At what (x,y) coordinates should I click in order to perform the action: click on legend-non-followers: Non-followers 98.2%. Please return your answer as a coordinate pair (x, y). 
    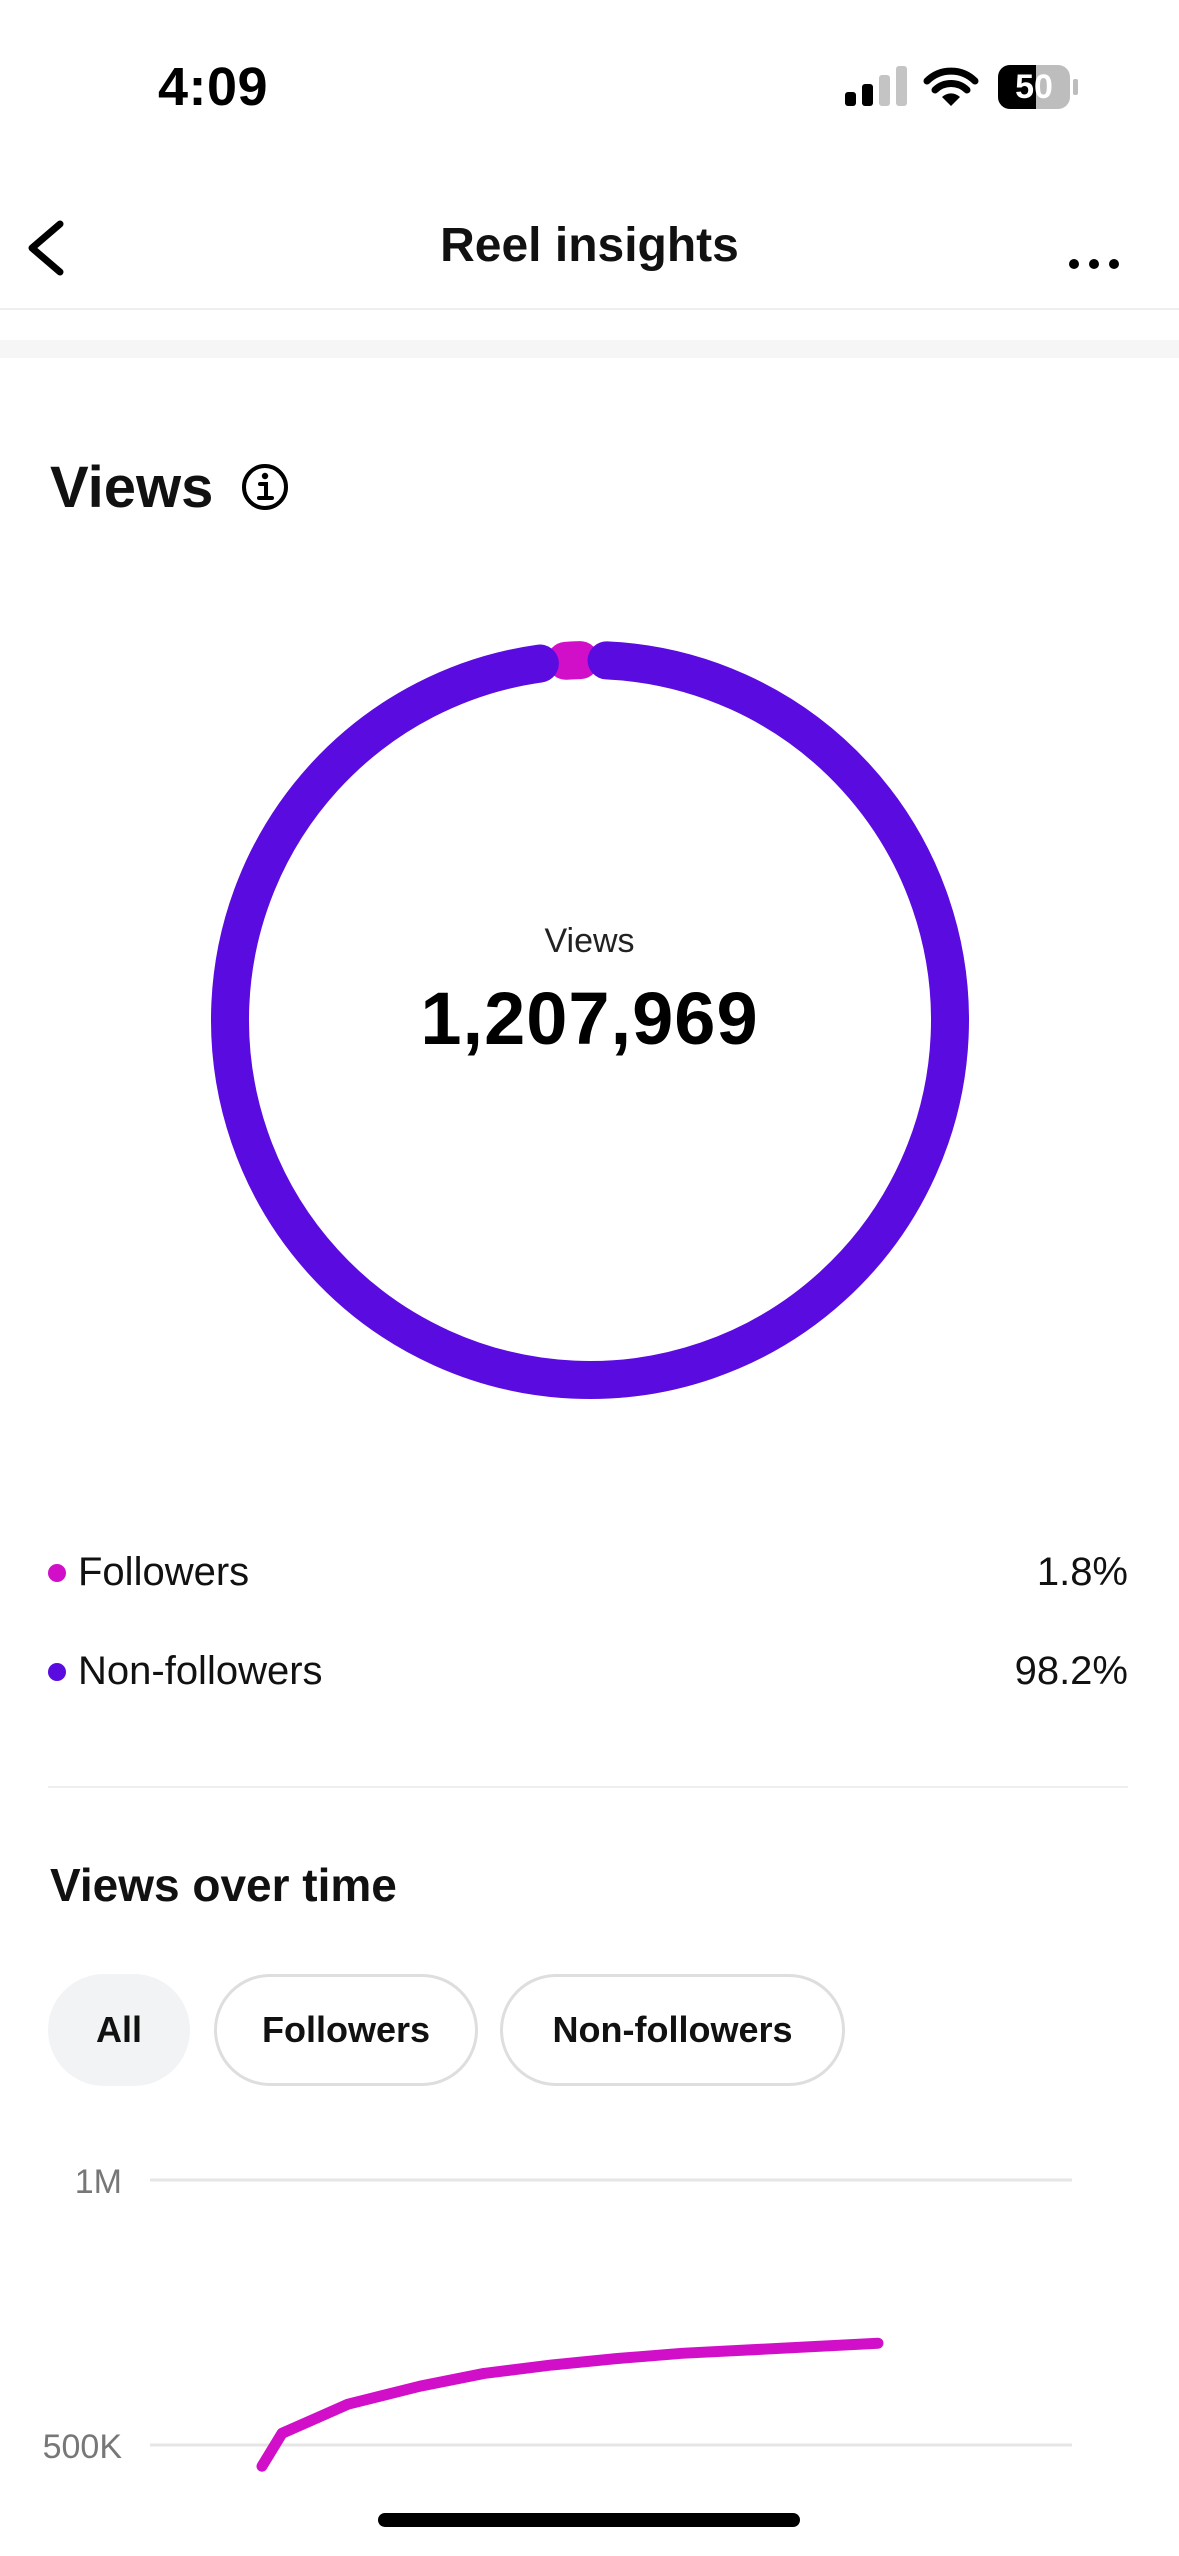
    Looking at the image, I should click on (588, 1671).